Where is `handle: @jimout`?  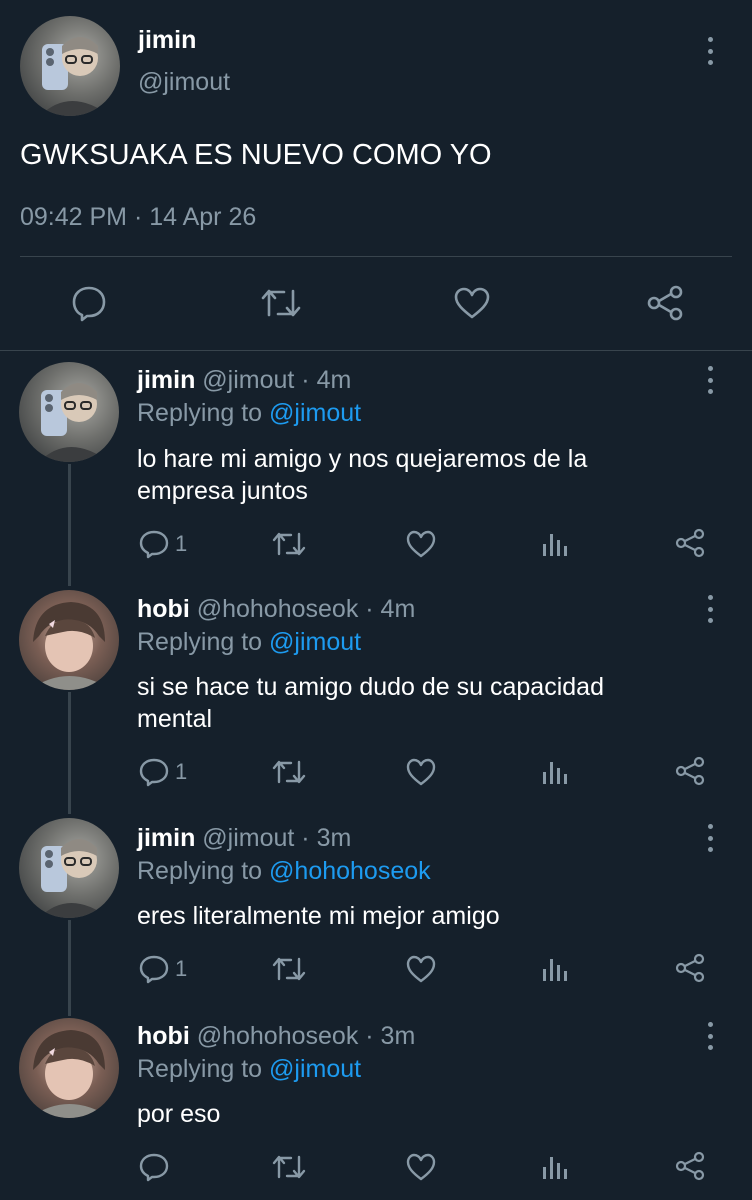 handle: @jimout is located at coordinates (184, 82).